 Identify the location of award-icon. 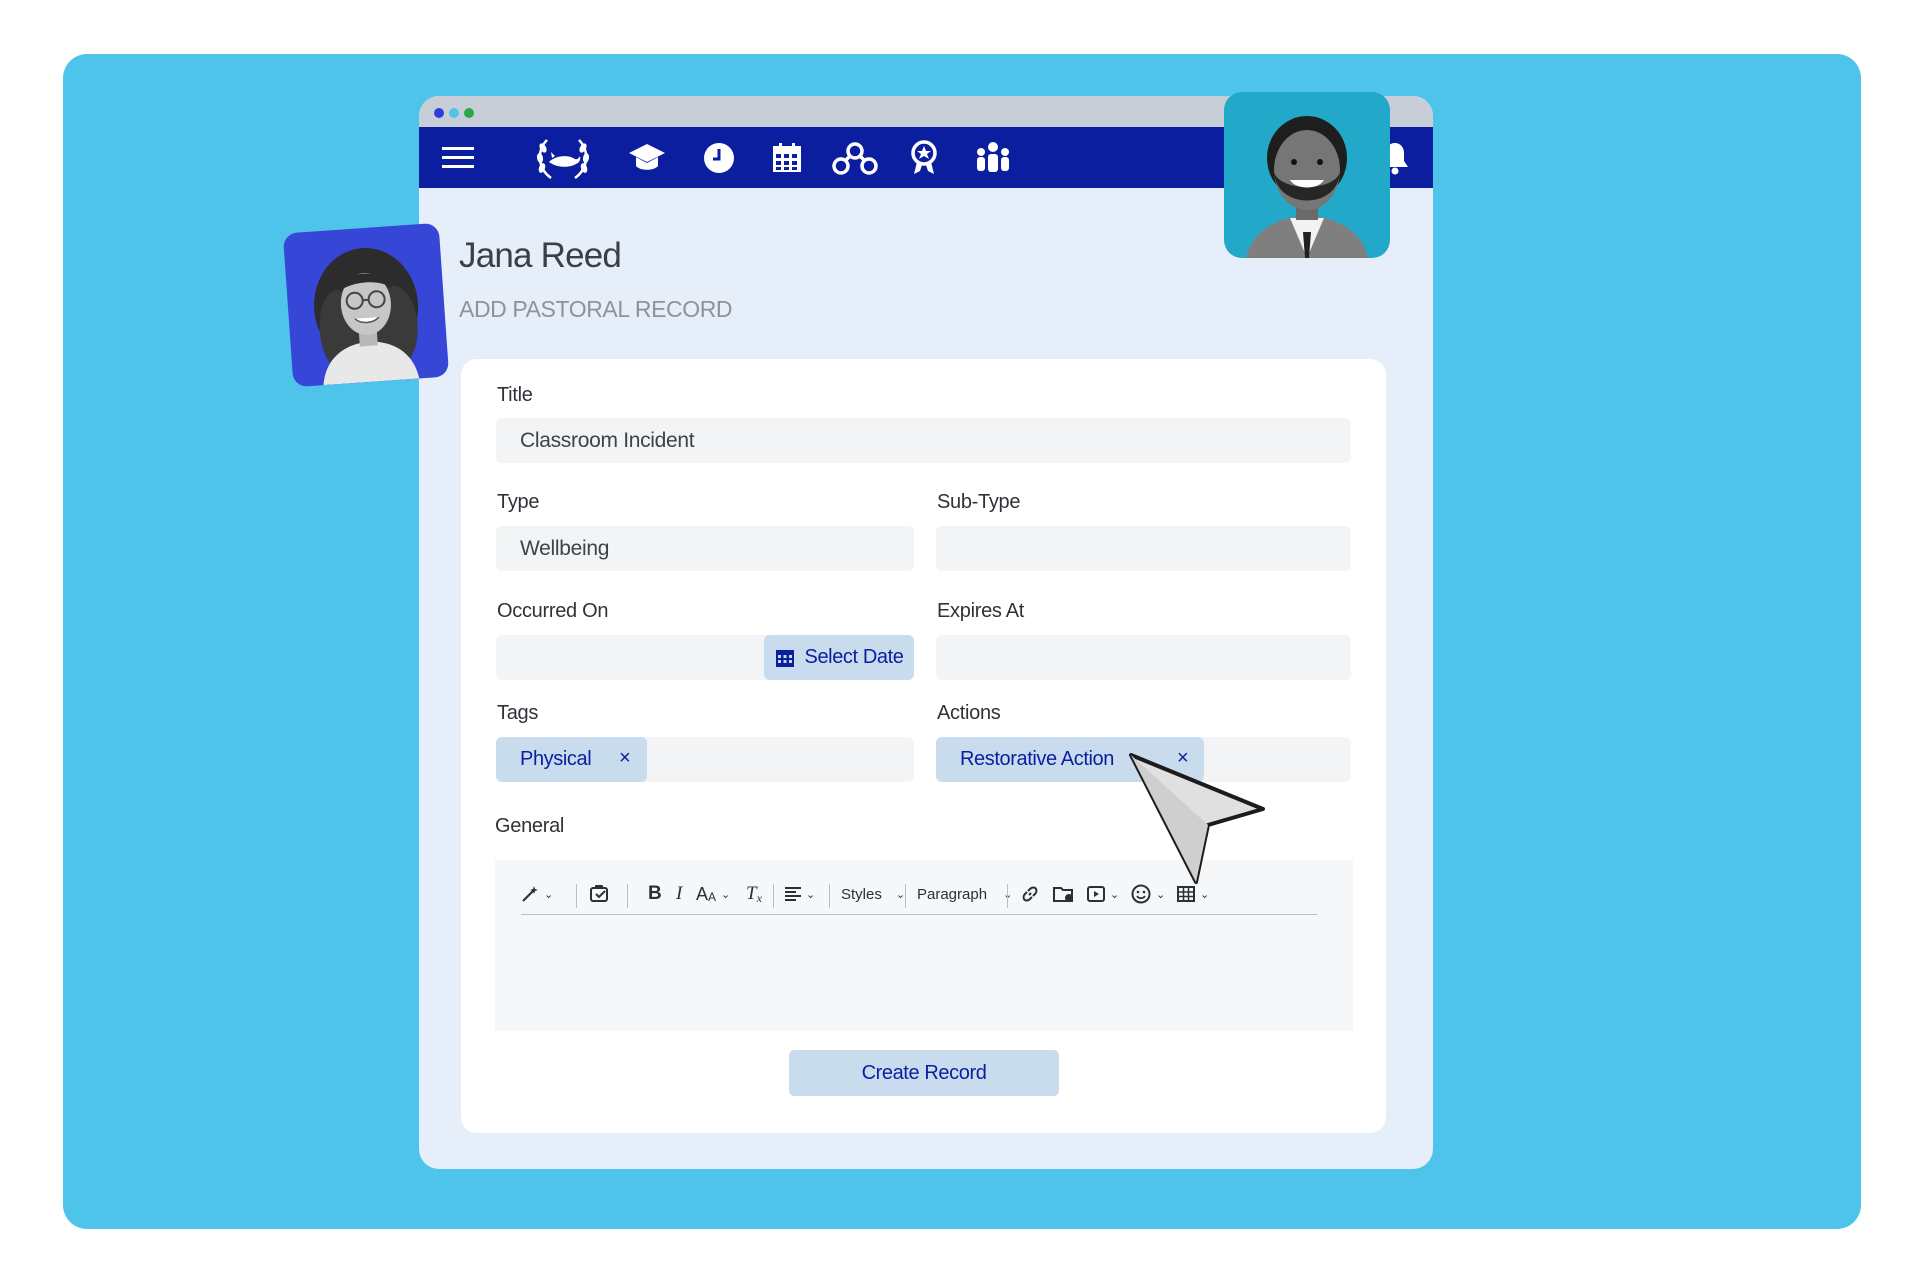
(924, 157).